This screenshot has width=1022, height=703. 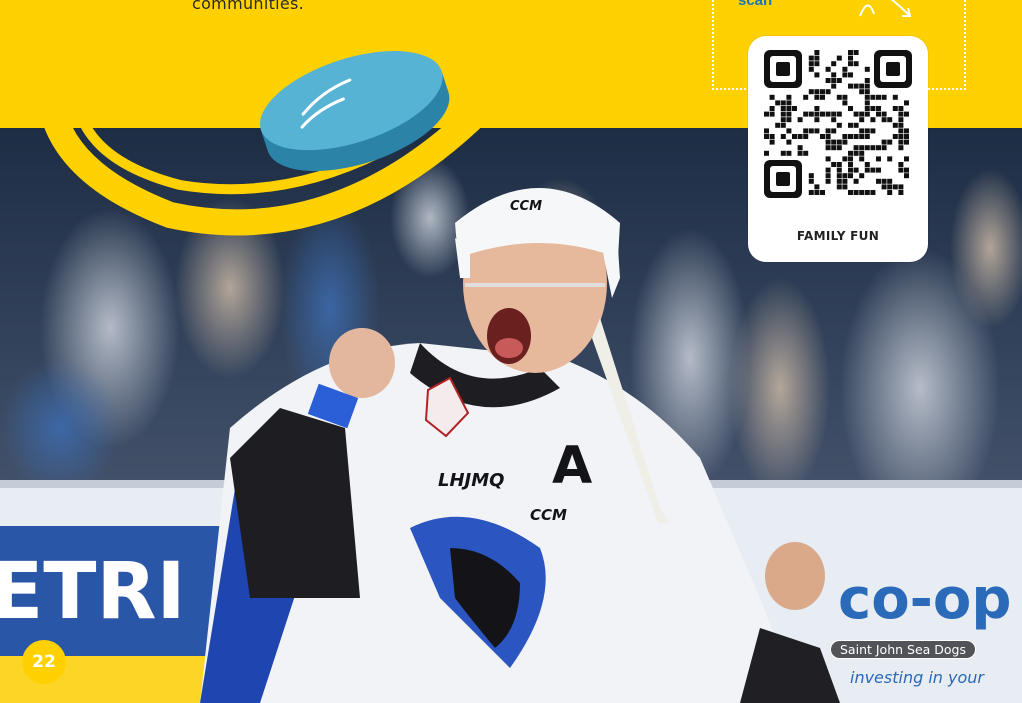 What do you see at coordinates (838, 236) in the screenshot?
I see `qr-label: FAMILY FUN` at bounding box center [838, 236].